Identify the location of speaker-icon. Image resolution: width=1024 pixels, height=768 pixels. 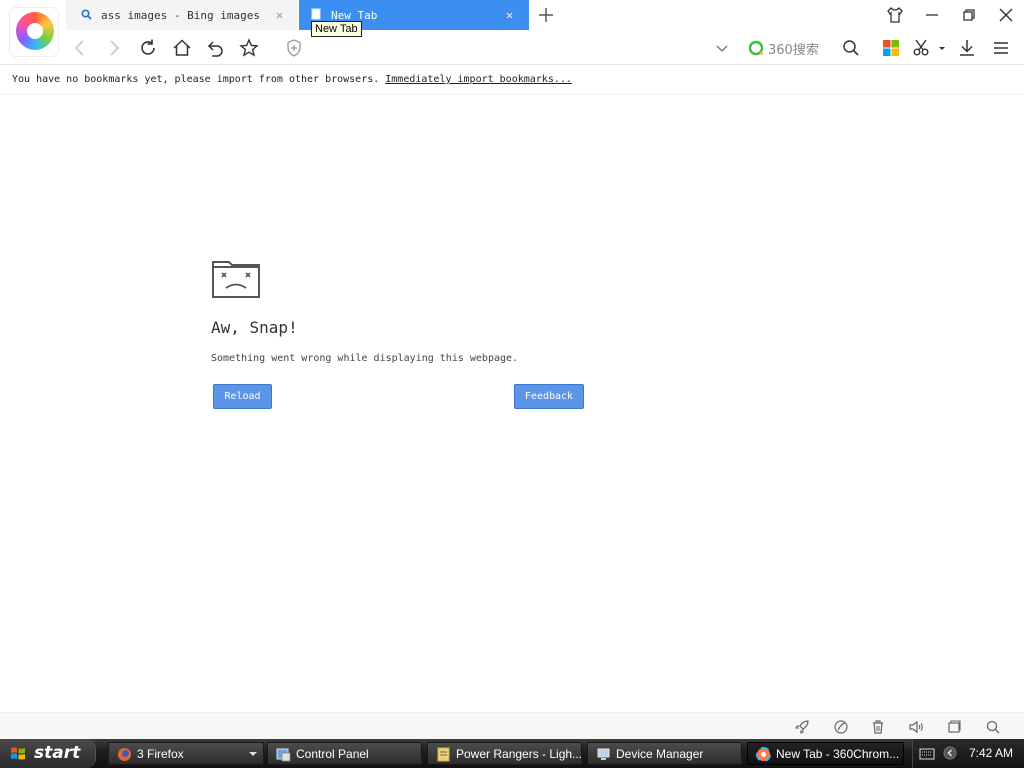
(916, 727).